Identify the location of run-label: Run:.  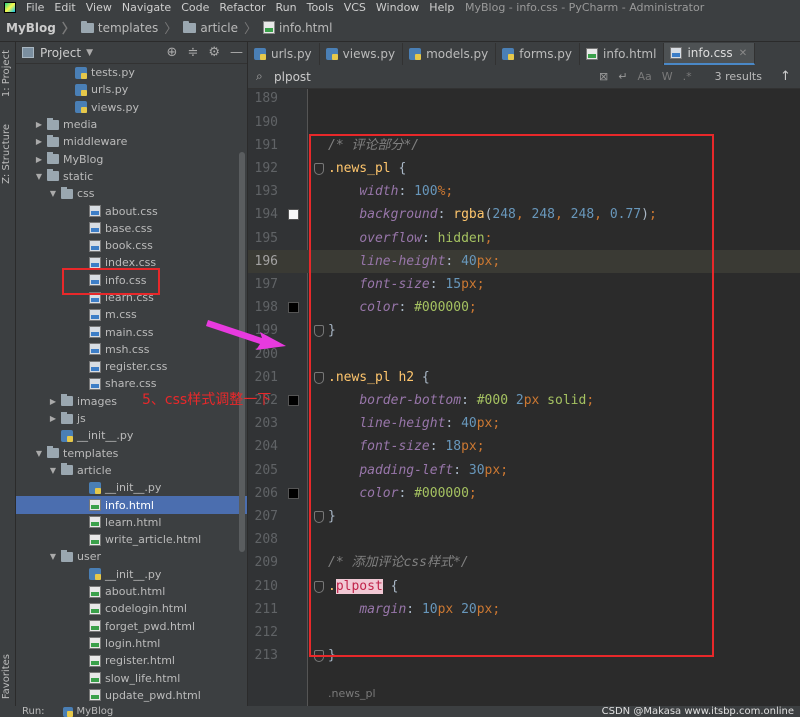
(33, 711).